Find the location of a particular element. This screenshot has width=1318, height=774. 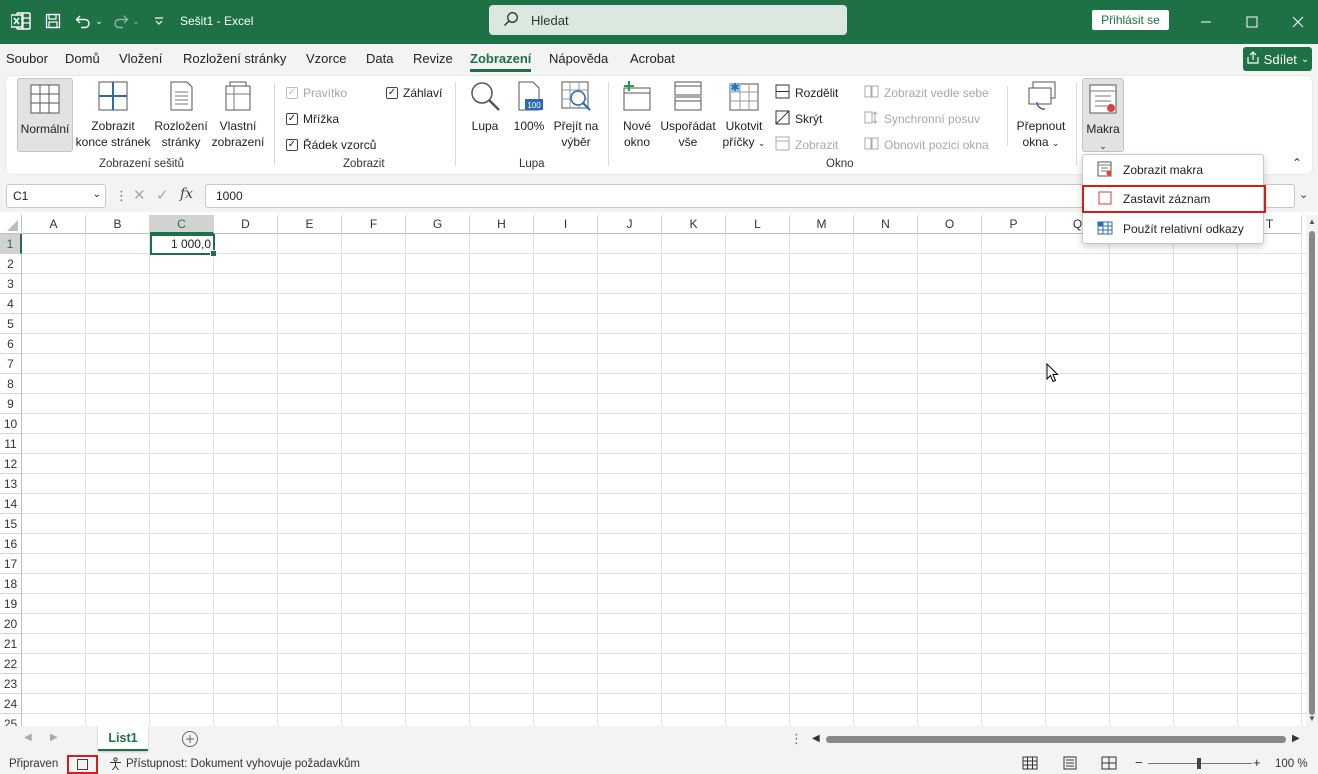

row-header: 14 is located at coordinates (11, 504).